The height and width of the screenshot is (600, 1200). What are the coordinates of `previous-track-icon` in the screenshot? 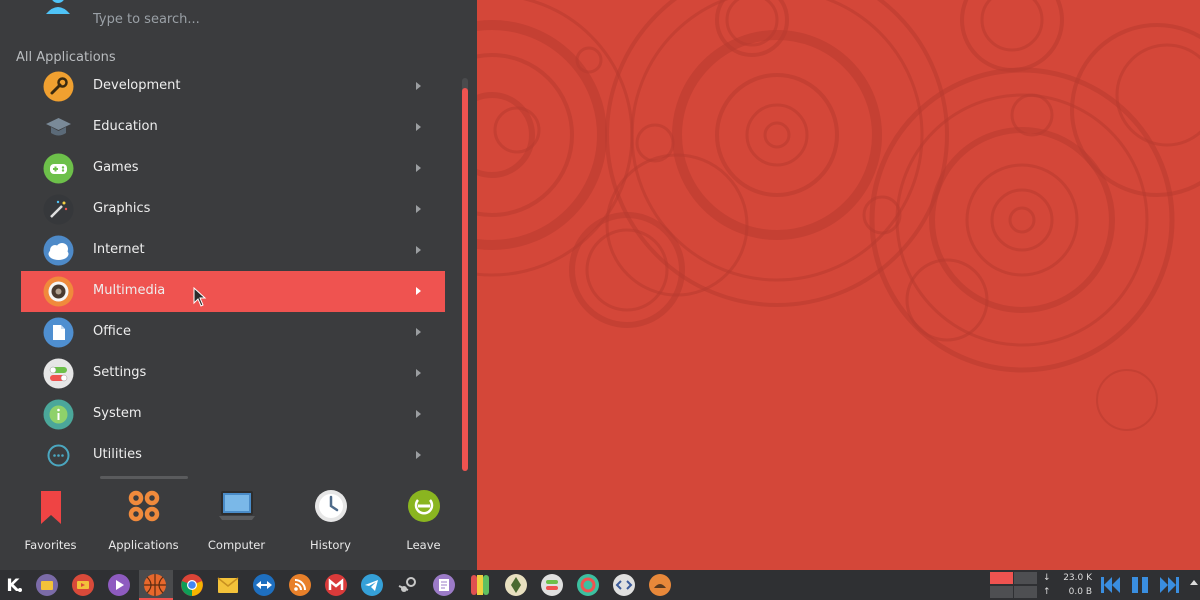 It's located at (1111, 585).